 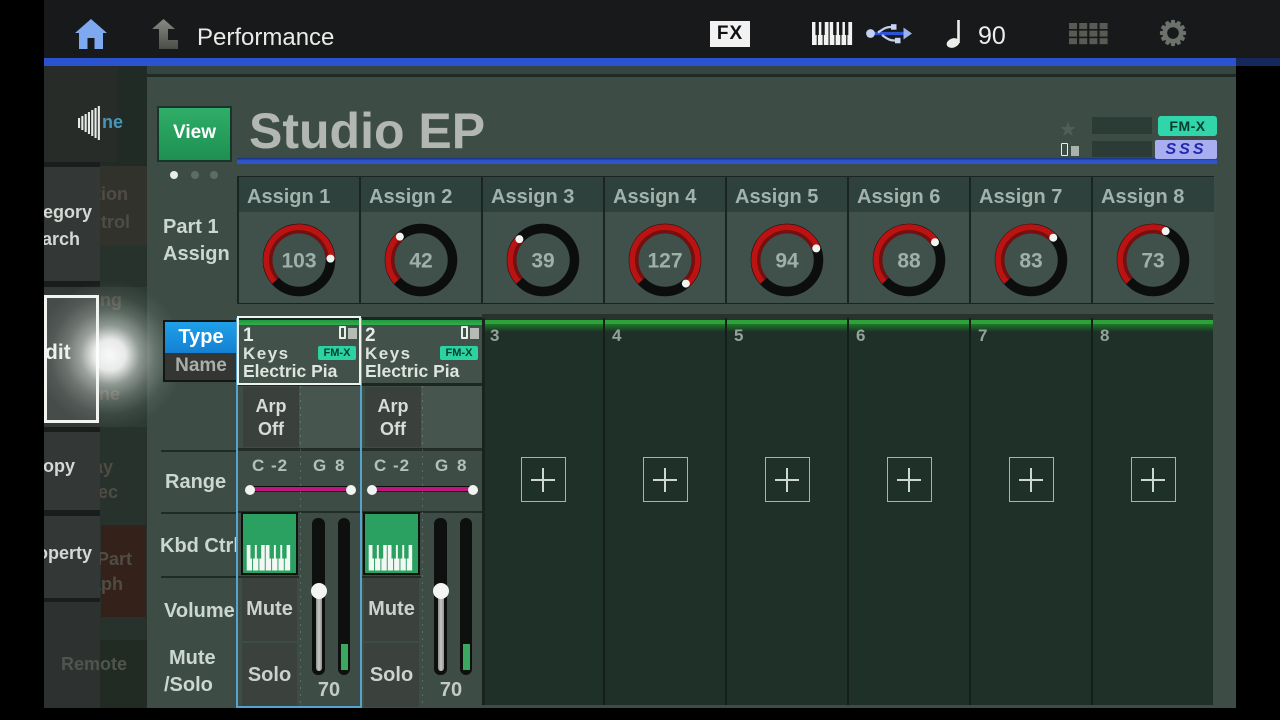 I want to click on svg-text: 39, so click(x=542, y=261).